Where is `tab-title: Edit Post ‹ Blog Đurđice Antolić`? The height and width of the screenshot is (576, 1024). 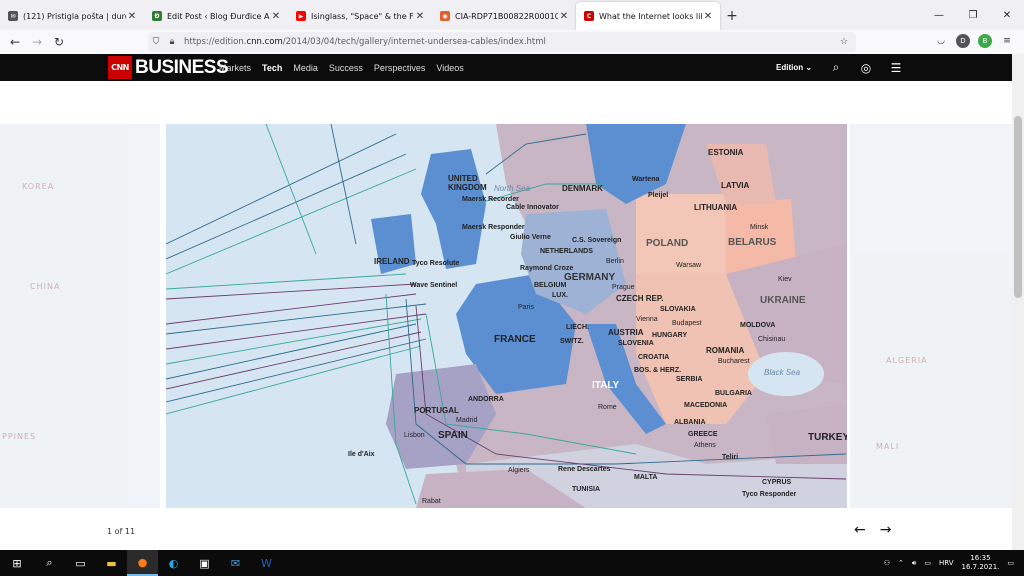 tab-title: Edit Post ‹ Blog Đurđice Antolić is located at coordinates (218, 16).